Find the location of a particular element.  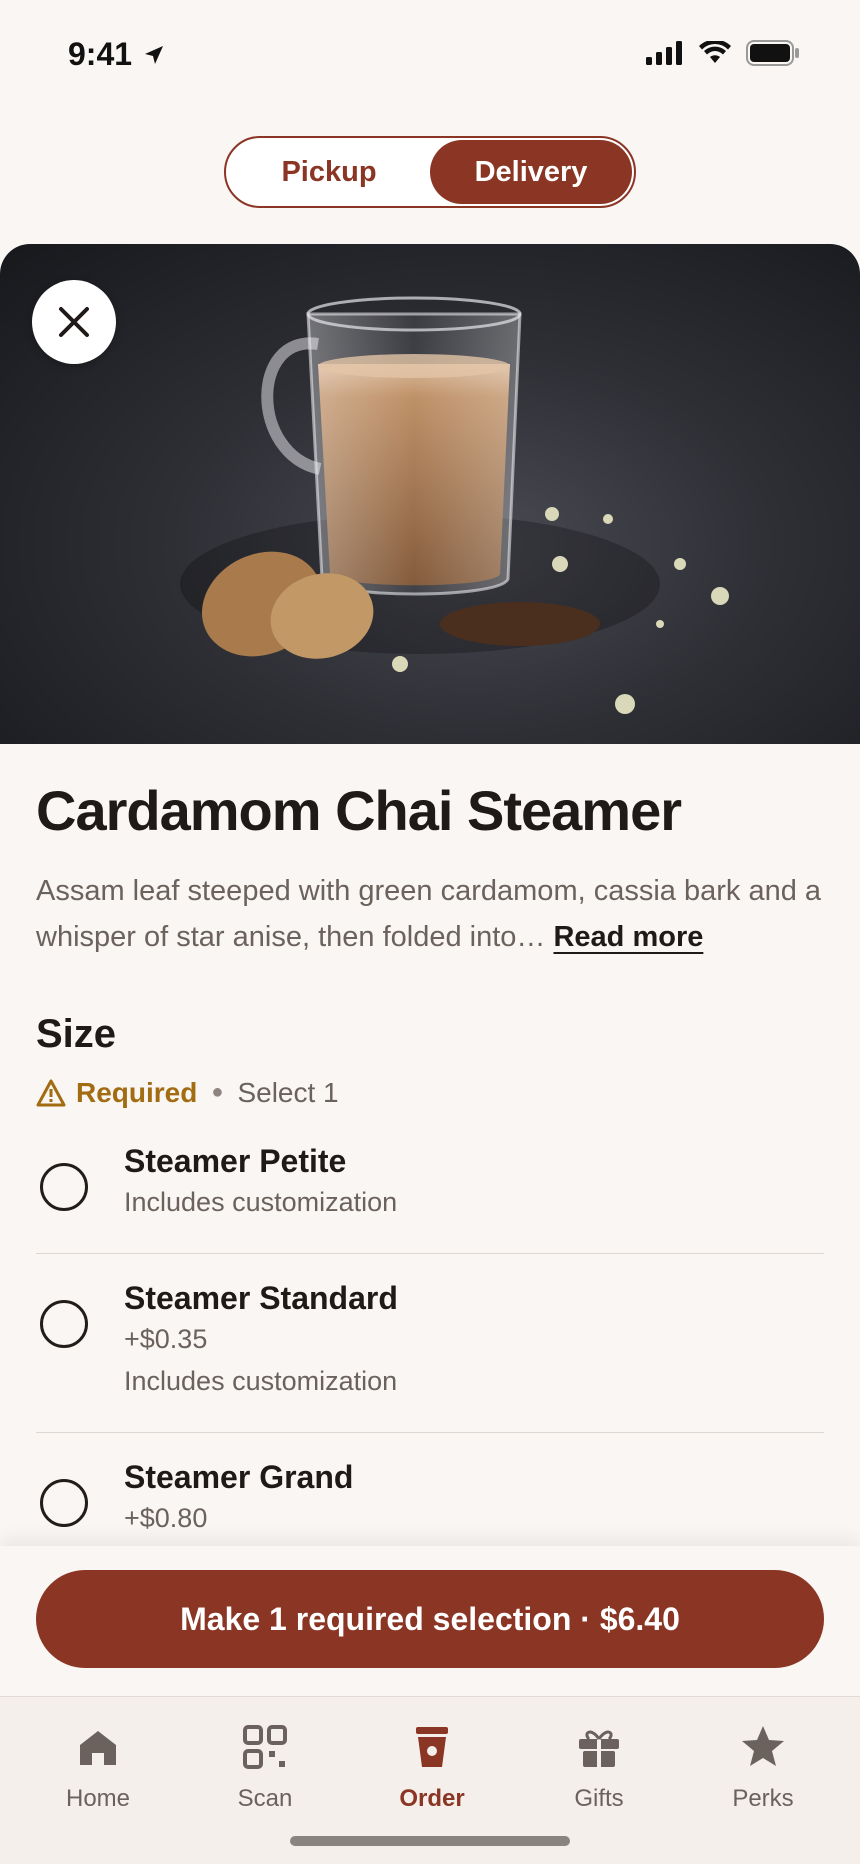

size-requirement: Required ● Select 1 is located at coordinates (430, 1093).